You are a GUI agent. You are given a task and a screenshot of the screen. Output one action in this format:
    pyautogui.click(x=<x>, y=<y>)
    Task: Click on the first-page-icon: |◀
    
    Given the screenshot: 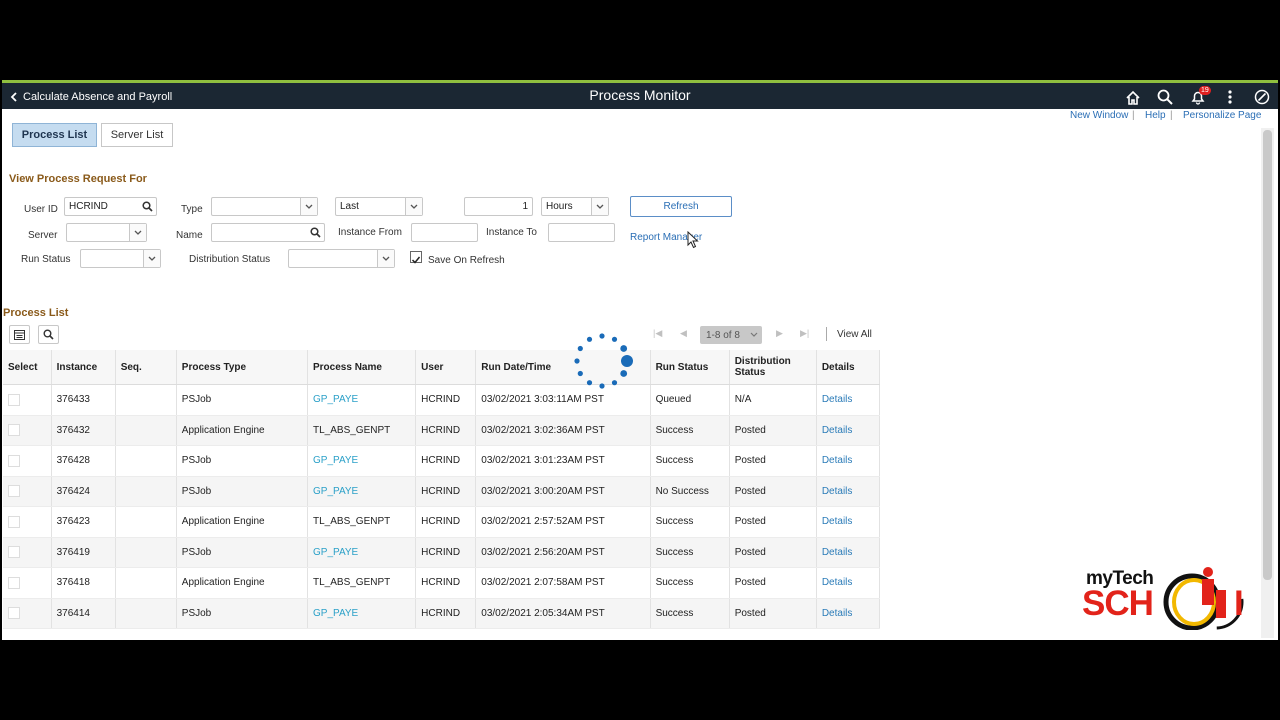 What is the action you would take?
    pyautogui.click(x=657, y=333)
    